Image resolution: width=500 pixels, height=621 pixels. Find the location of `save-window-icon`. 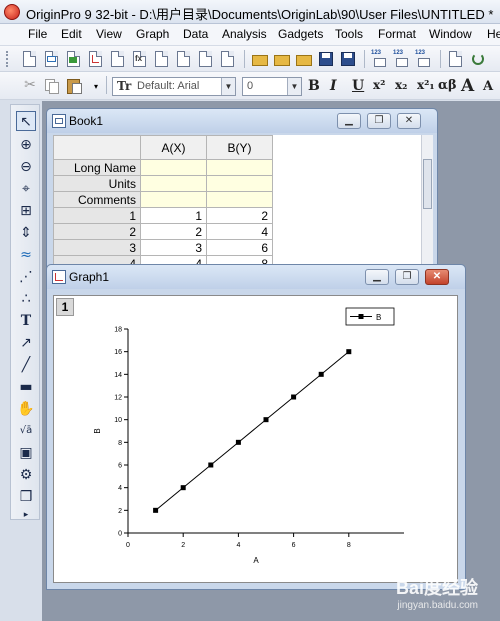

save-window-icon is located at coordinates (348, 59).